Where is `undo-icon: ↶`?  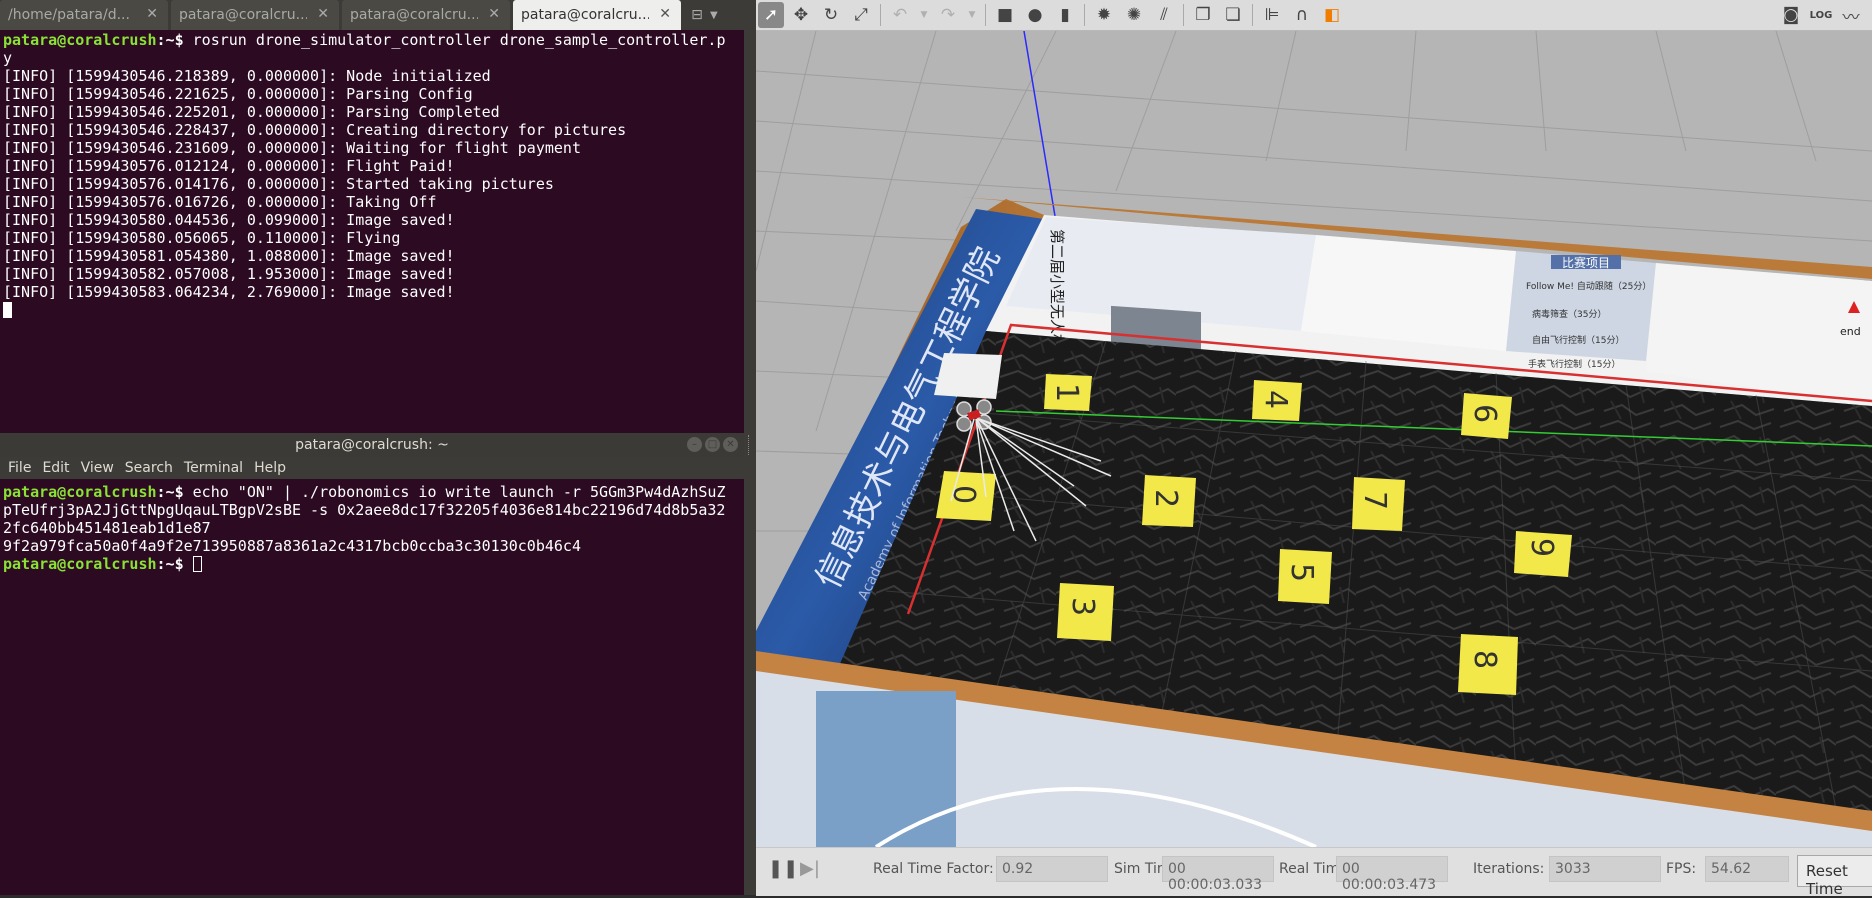 undo-icon: ↶ is located at coordinates (900, 15).